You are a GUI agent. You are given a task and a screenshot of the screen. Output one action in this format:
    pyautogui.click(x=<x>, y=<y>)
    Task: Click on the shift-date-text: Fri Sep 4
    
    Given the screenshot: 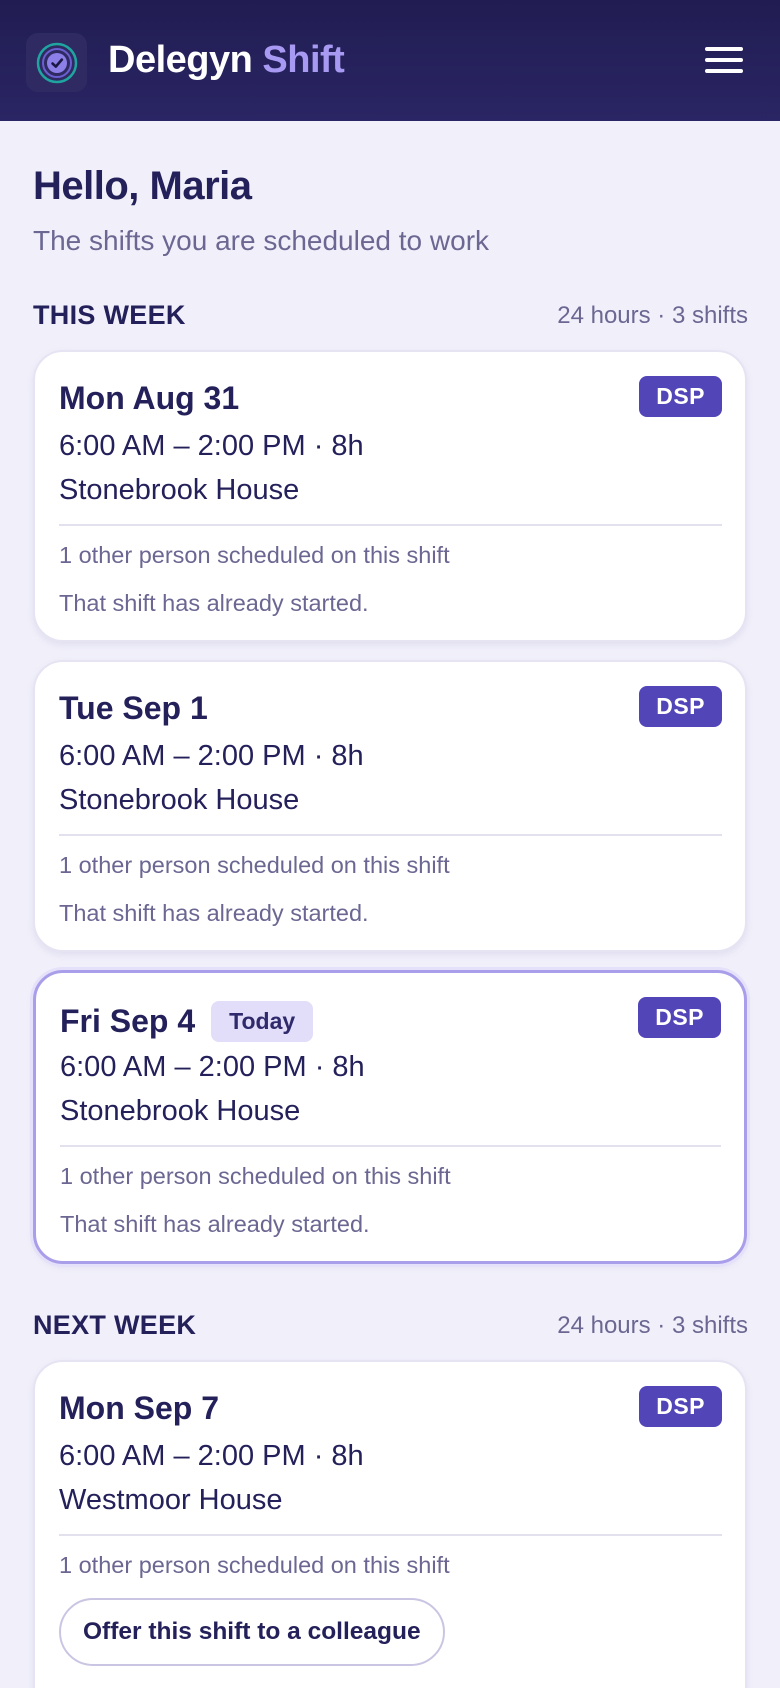 What is the action you would take?
    pyautogui.click(x=128, y=1021)
    